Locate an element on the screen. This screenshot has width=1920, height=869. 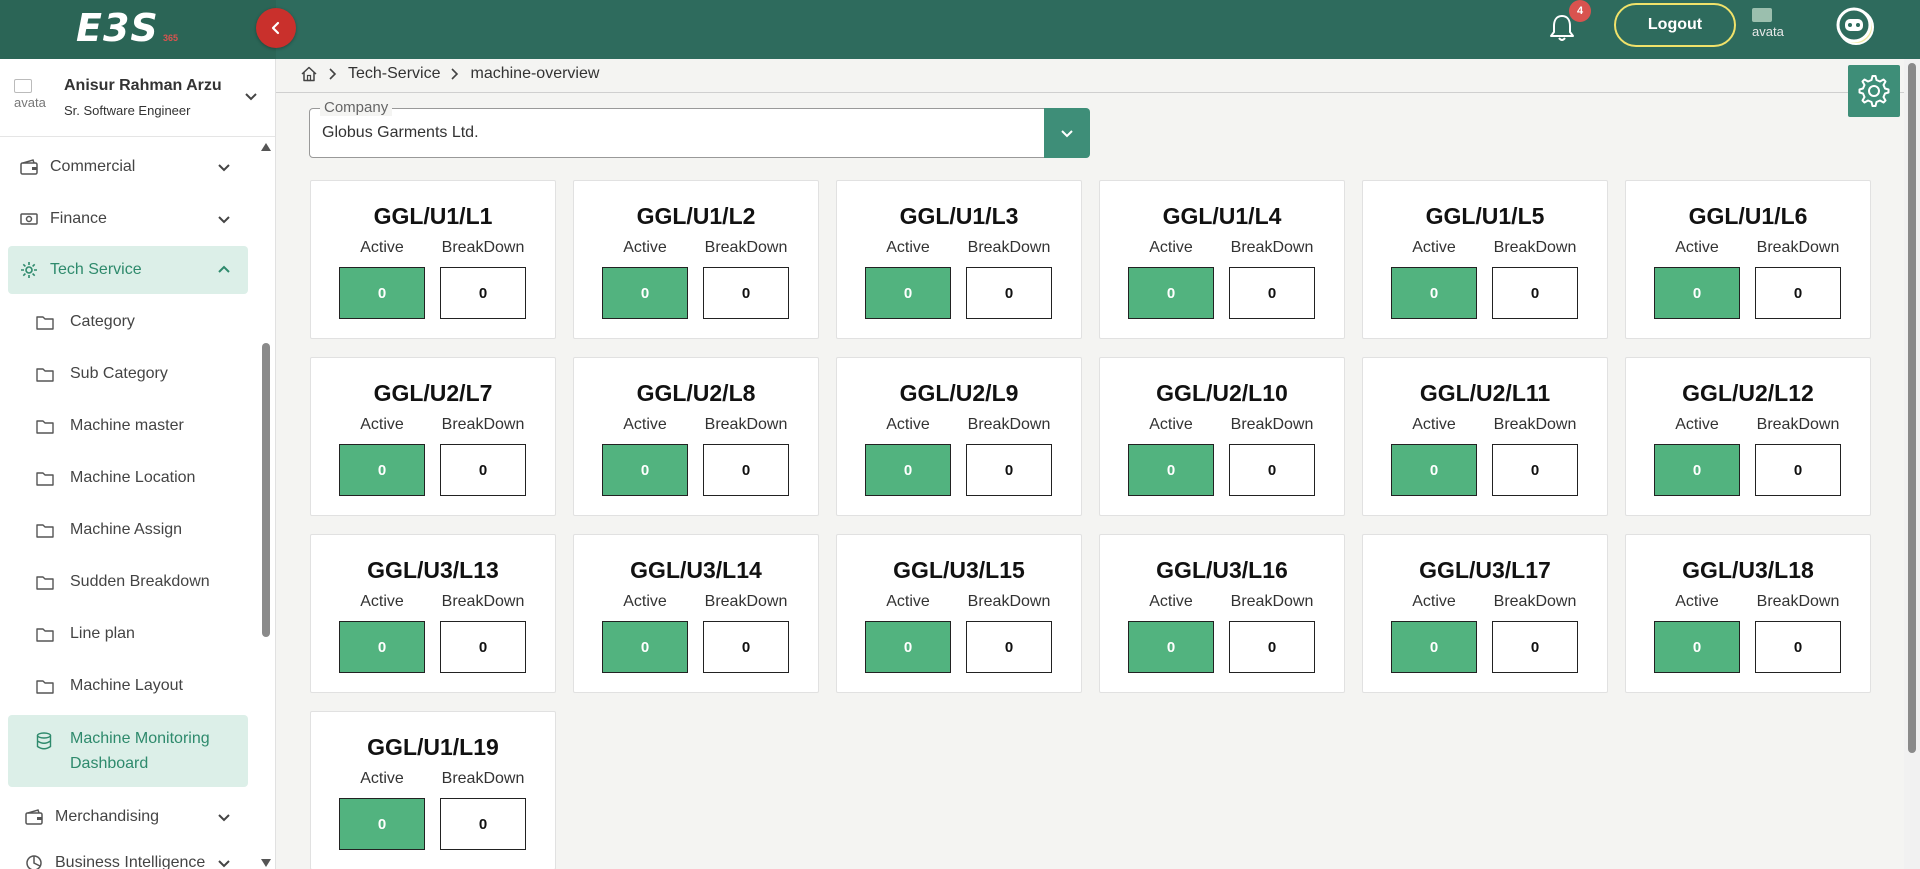
sidebar-subitem-machine-monitoring-dashboard: Machine Monitoring Dashboard is located at coordinates (128, 751).